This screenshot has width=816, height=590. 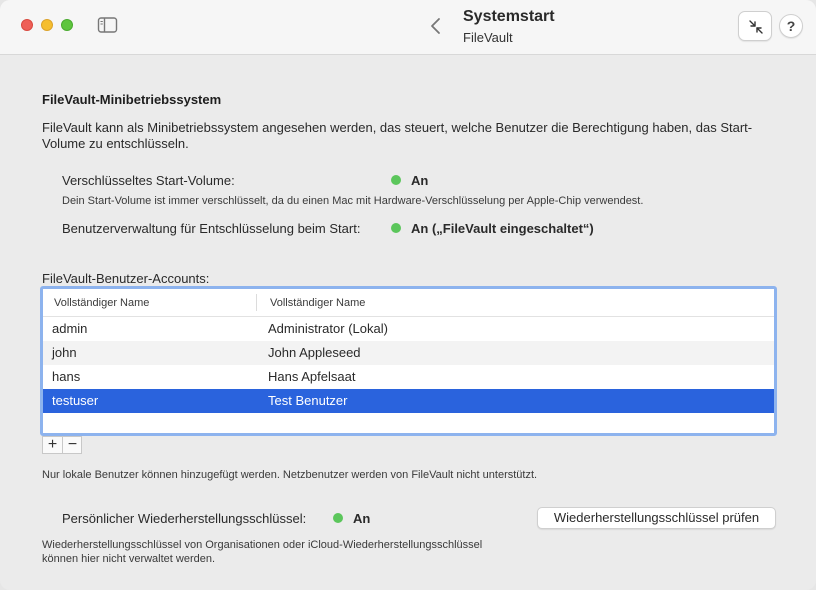 What do you see at coordinates (64, 352) in the screenshot?
I see `cell-short-name: john` at bounding box center [64, 352].